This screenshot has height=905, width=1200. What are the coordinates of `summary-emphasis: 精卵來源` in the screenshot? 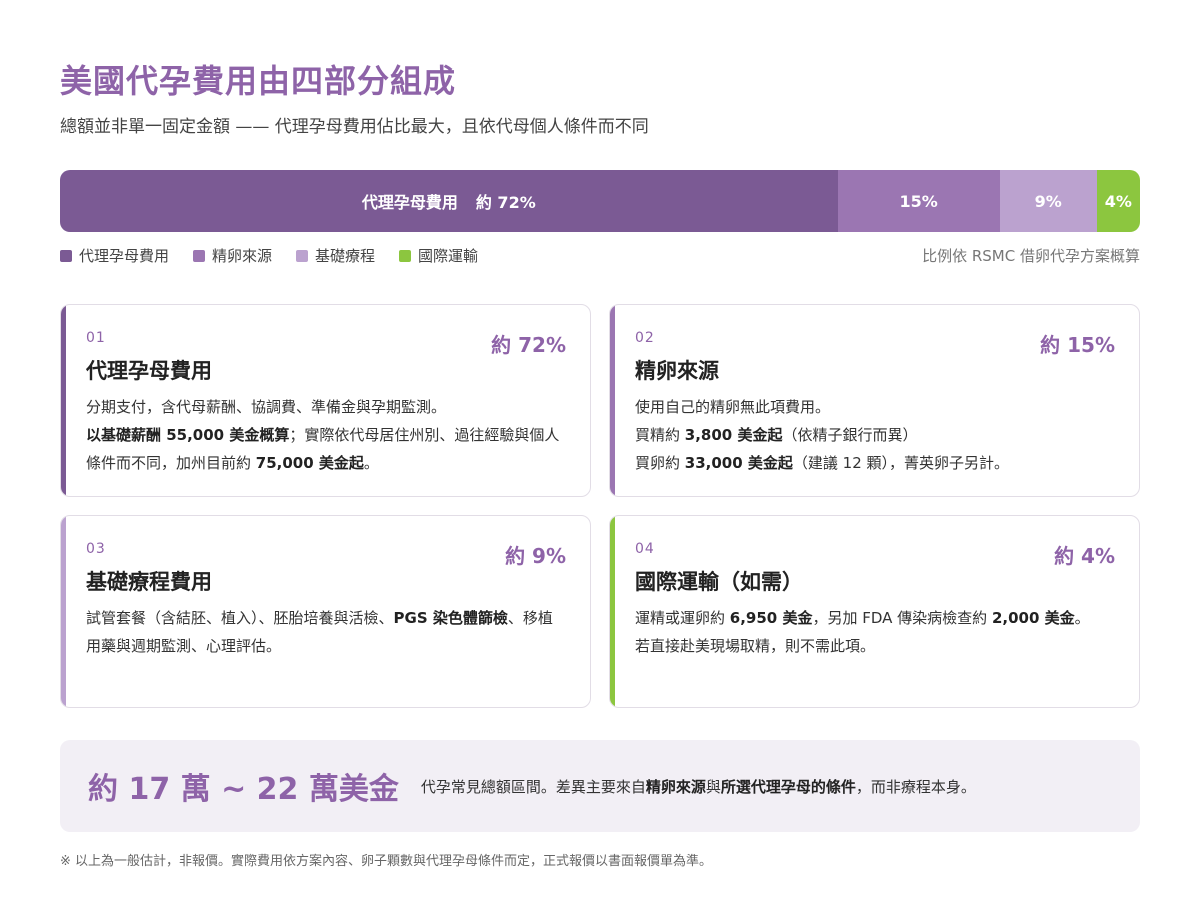 It's located at (675, 786).